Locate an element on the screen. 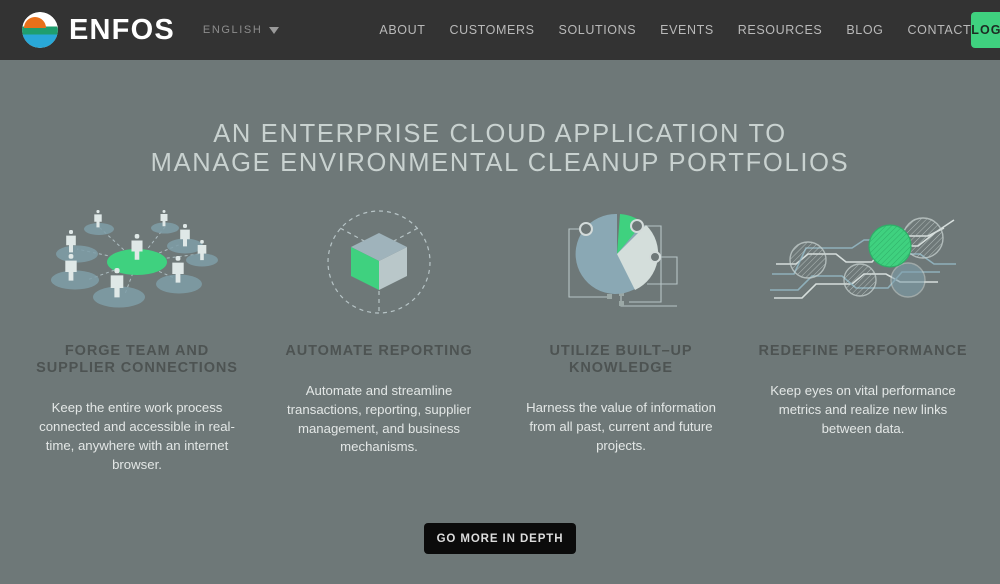  go-more-in-depth-button: GO MORE IN DEPTH is located at coordinates (500, 539).